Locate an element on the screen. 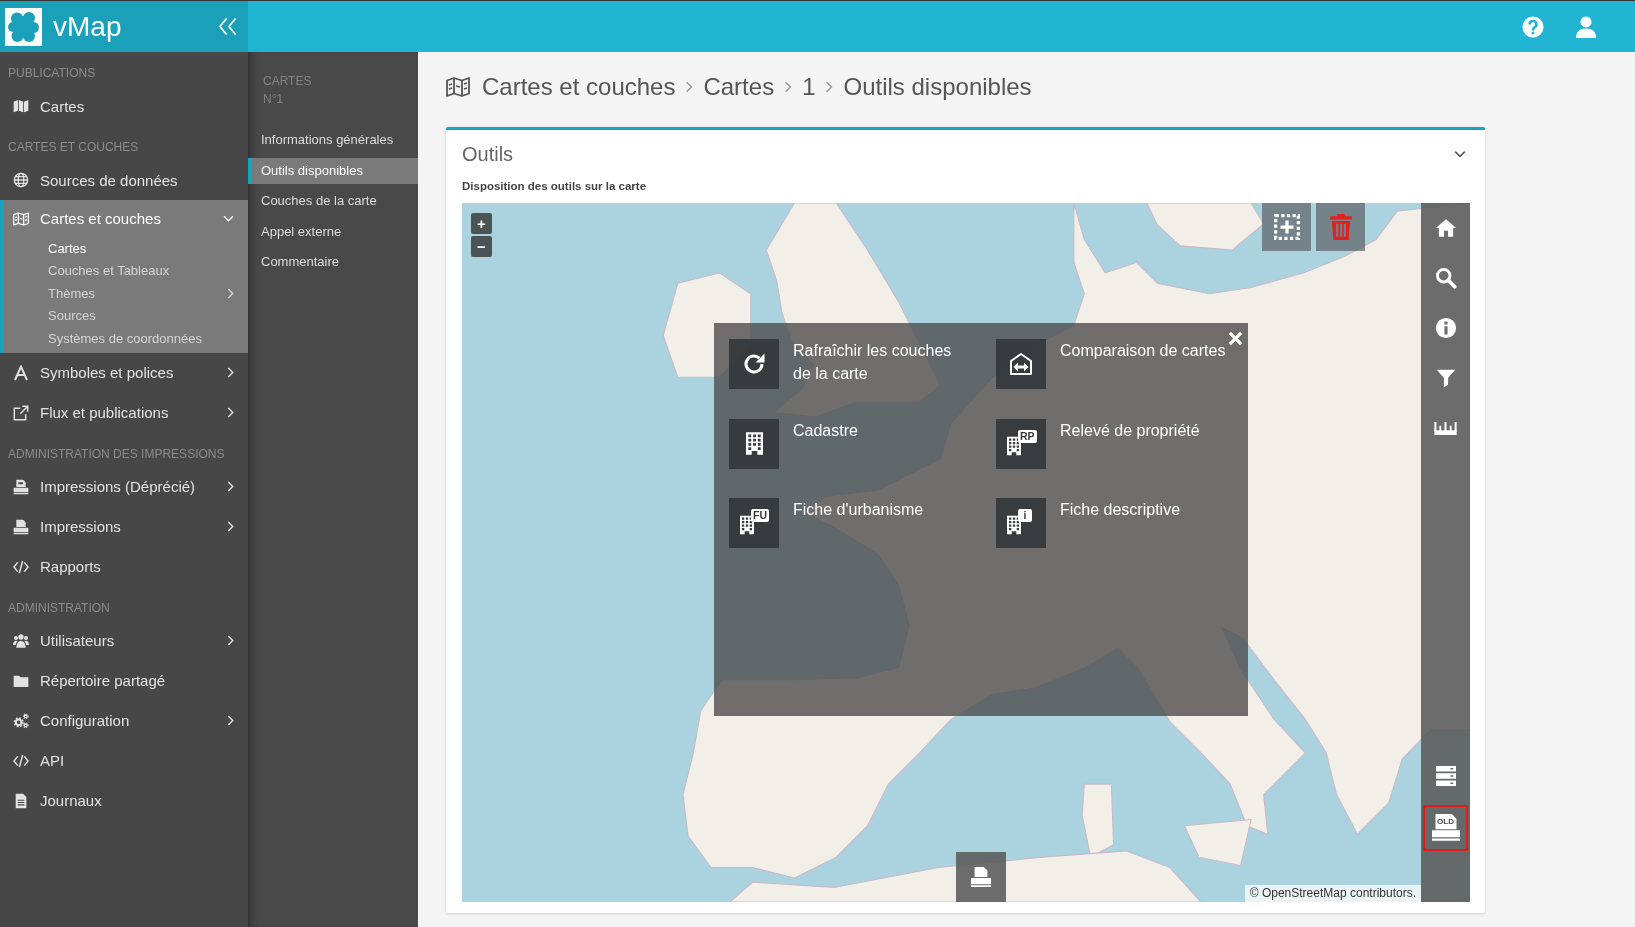  sidebar-item: API is located at coordinates (124, 760).